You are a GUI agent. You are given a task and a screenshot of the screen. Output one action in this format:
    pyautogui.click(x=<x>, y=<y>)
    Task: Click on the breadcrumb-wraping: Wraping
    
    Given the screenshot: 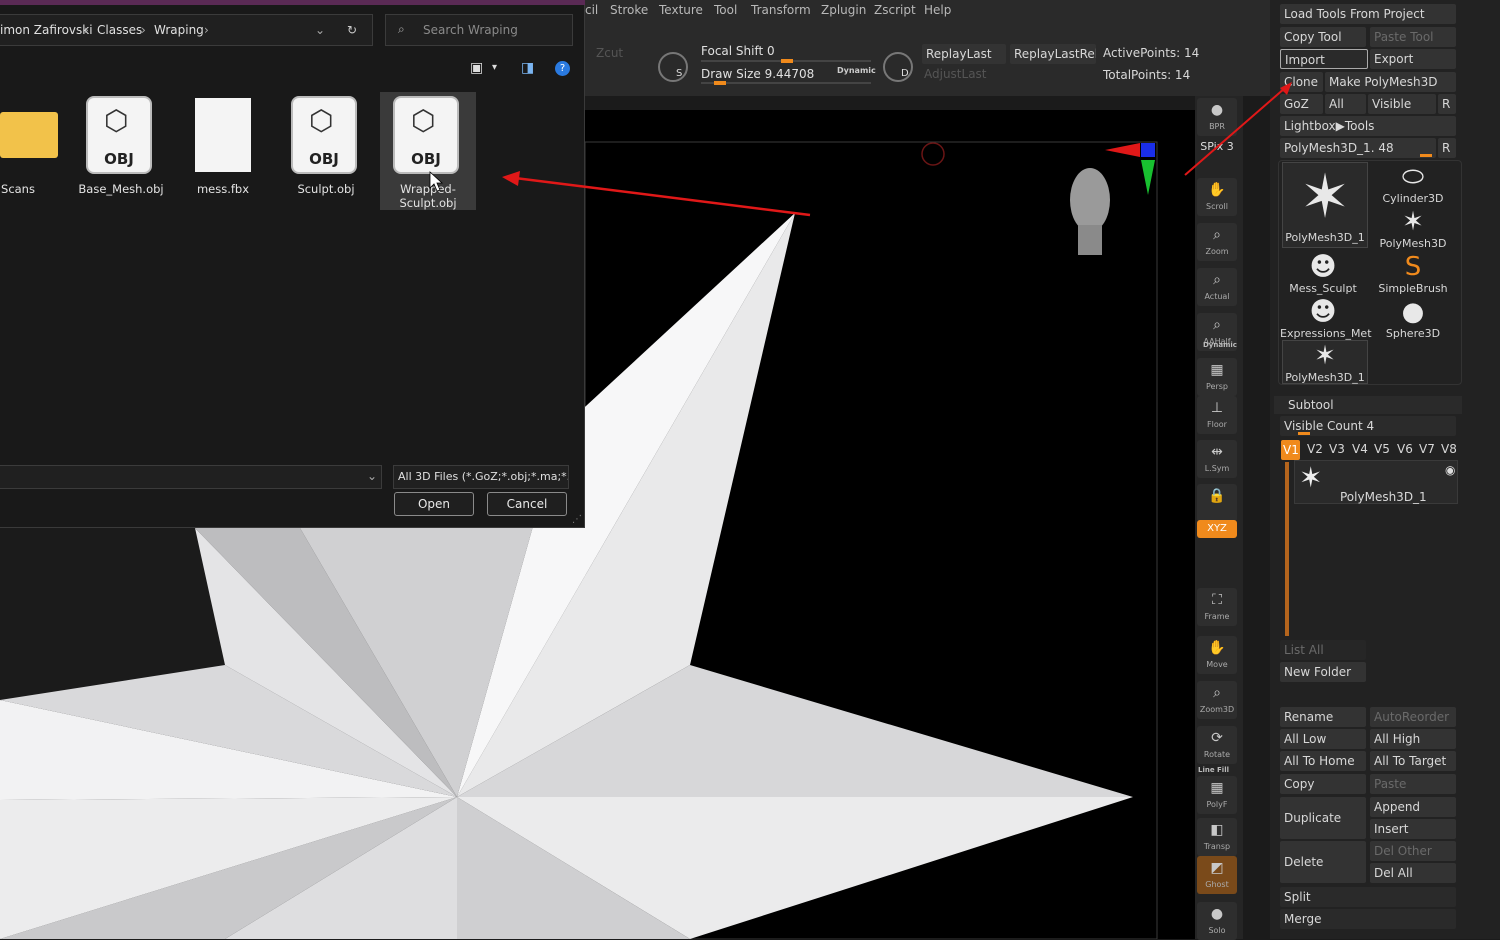 What is the action you would take?
    pyautogui.click(x=179, y=30)
    